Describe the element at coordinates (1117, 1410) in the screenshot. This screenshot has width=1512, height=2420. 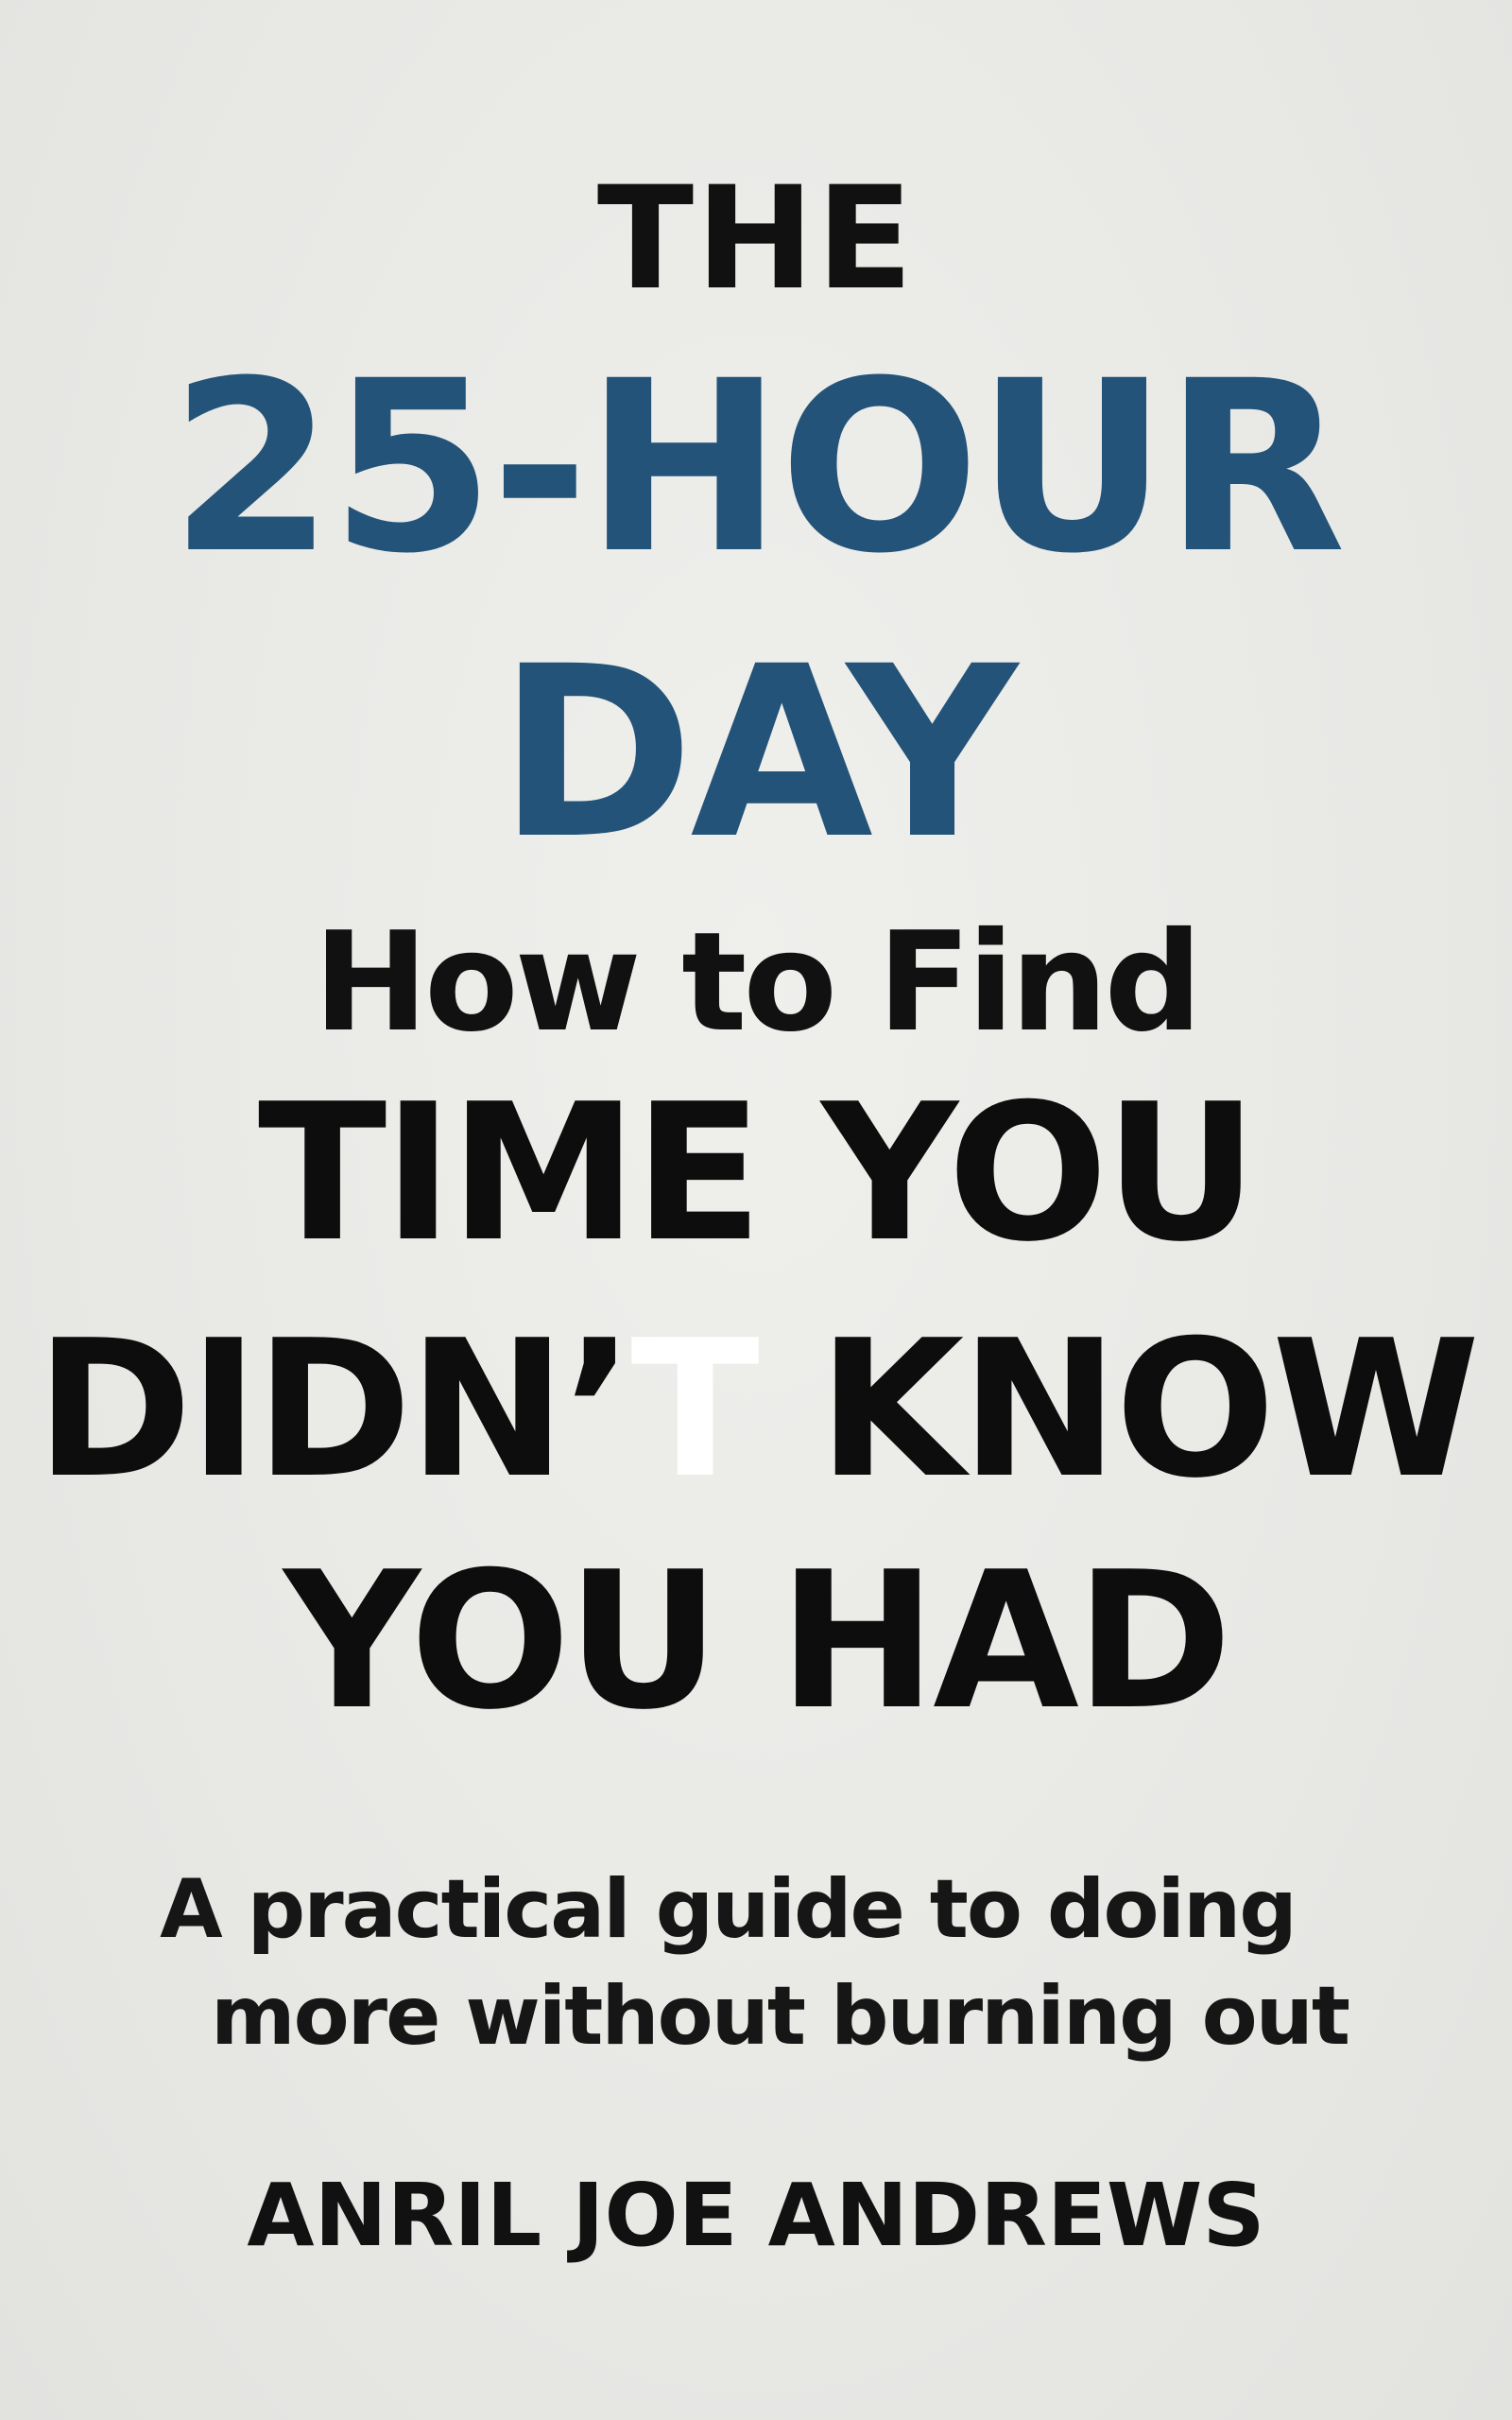
I see `headline-know-part: KNOW` at that location.